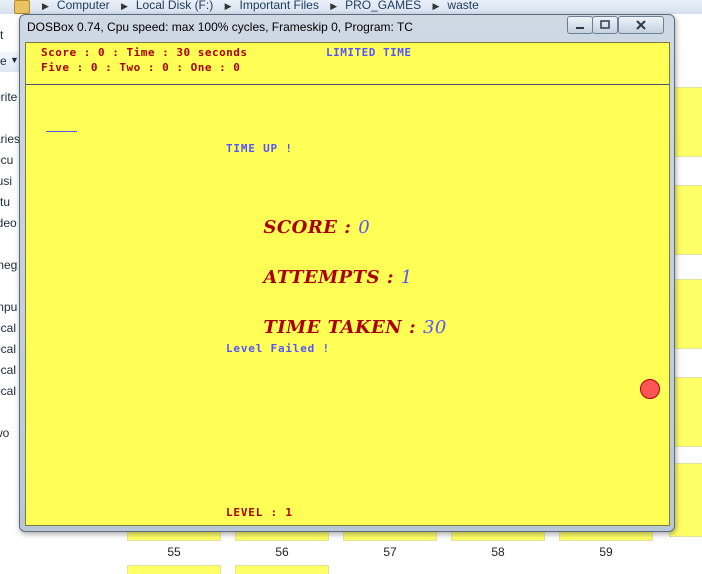  What do you see at coordinates (8, 223) in the screenshot?
I see `nav-item-videos: ideo` at bounding box center [8, 223].